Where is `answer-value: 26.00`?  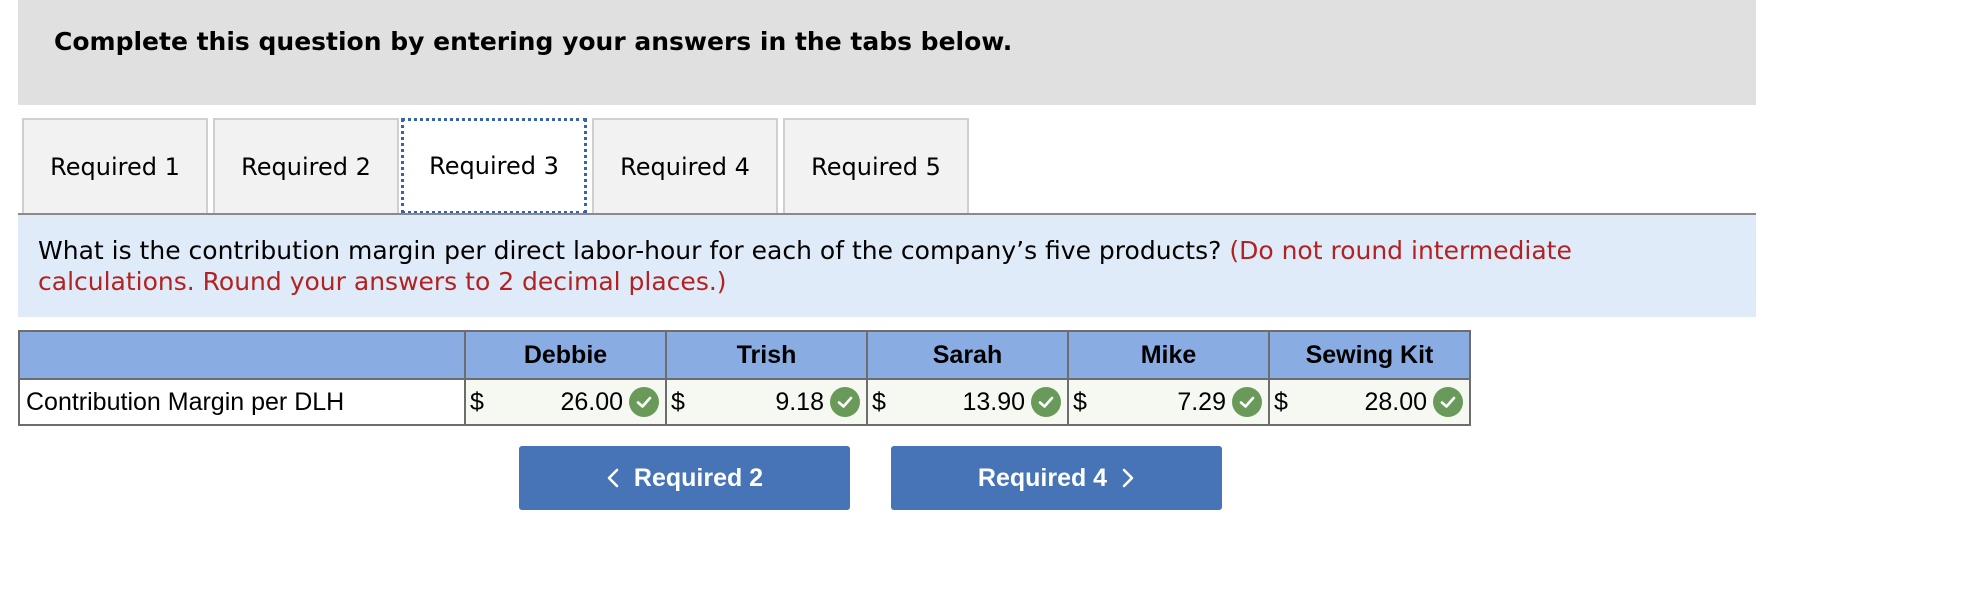
answer-value: 26.00 is located at coordinates (564, 402).